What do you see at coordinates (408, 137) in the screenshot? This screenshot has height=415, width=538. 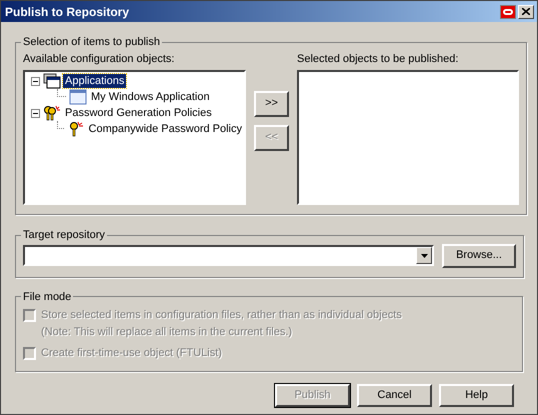 I see `selected-list` at bounding box center [408, 137].